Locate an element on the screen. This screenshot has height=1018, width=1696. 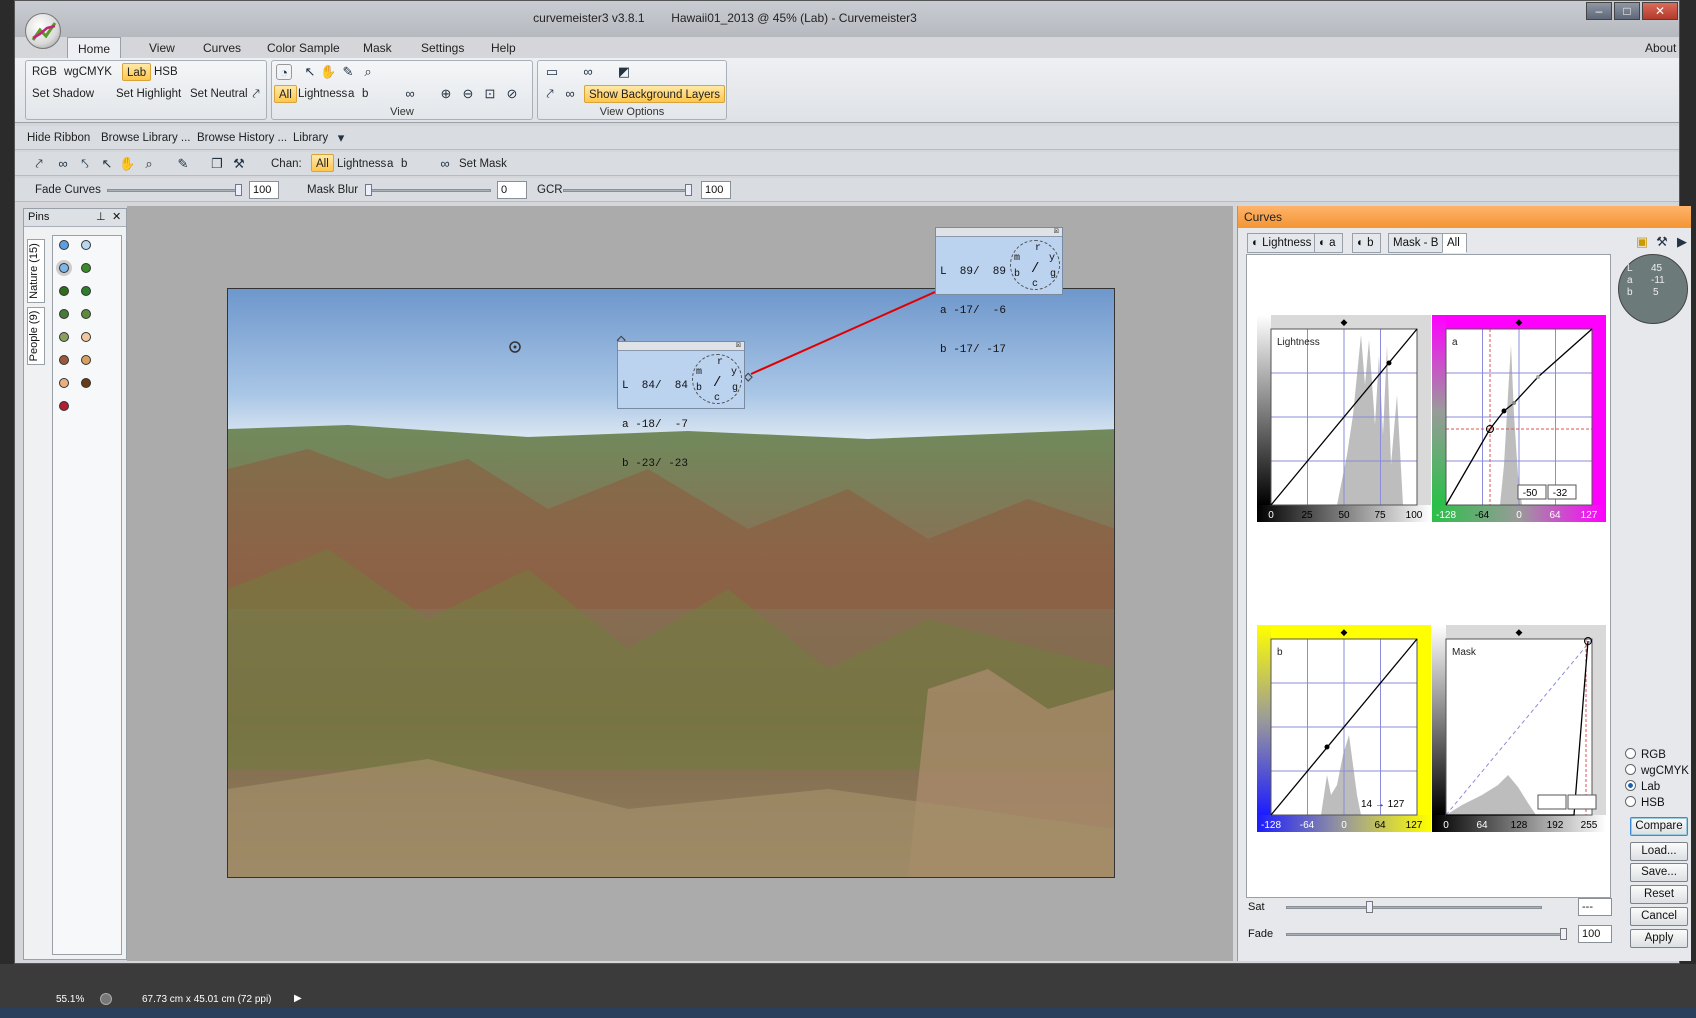
lightness-curve-graph: ◆ Lightness 0 25 50 75 100 is located at coordinates (1344, 418).